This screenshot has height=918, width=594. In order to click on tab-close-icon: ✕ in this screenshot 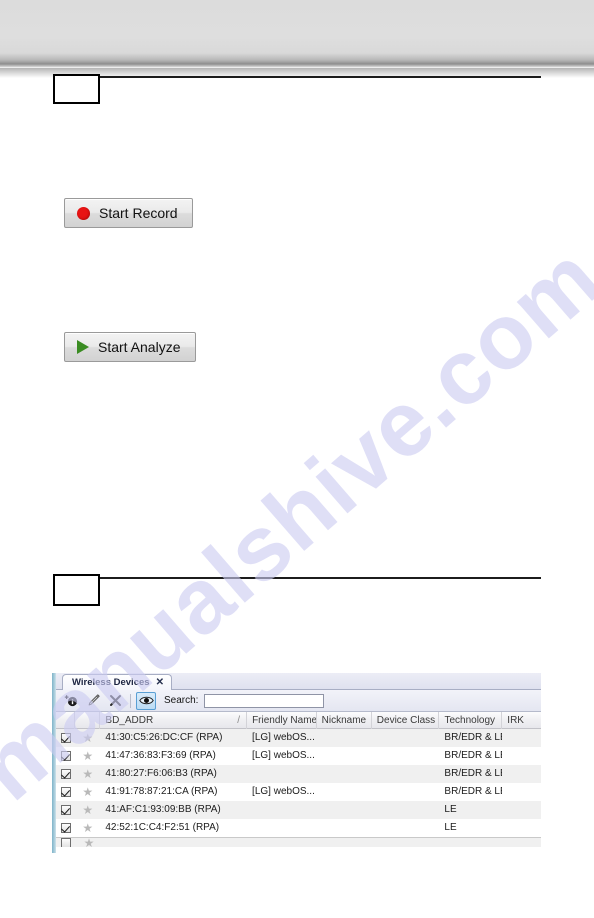, I will do `click(160, 682)`.